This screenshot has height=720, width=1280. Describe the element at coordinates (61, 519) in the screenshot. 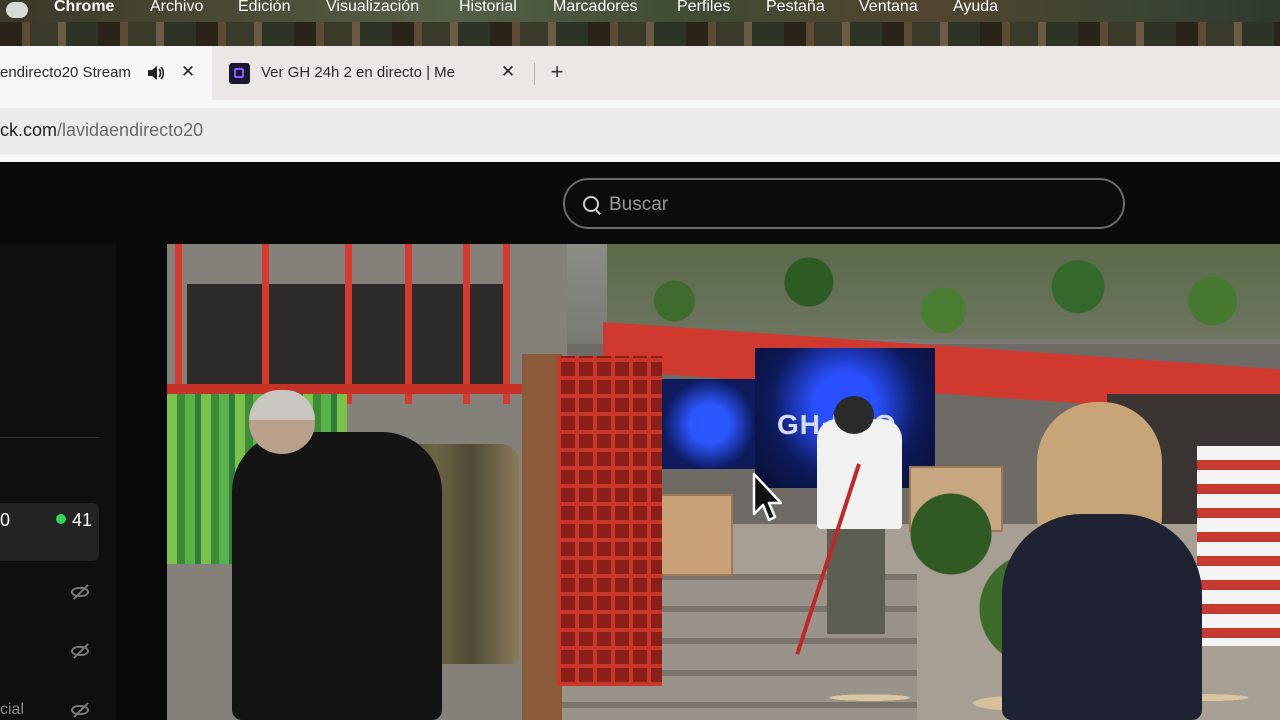

I see `live-dot-icon` at that location.